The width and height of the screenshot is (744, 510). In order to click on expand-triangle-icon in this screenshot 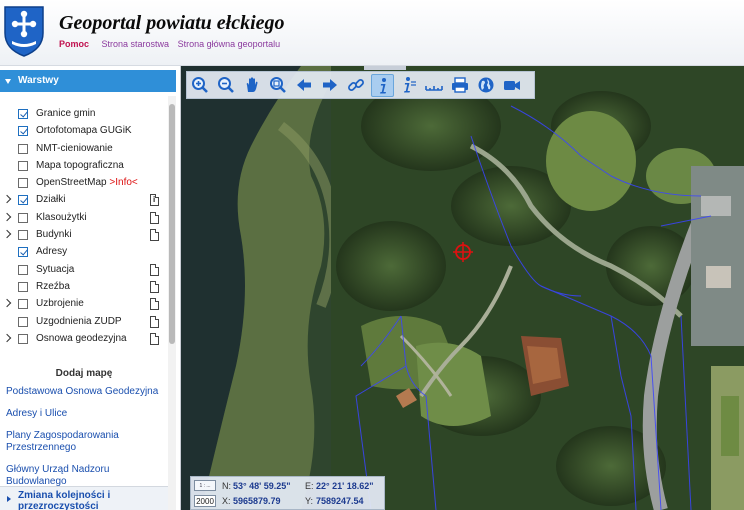, I will do `click(9, 499)`.